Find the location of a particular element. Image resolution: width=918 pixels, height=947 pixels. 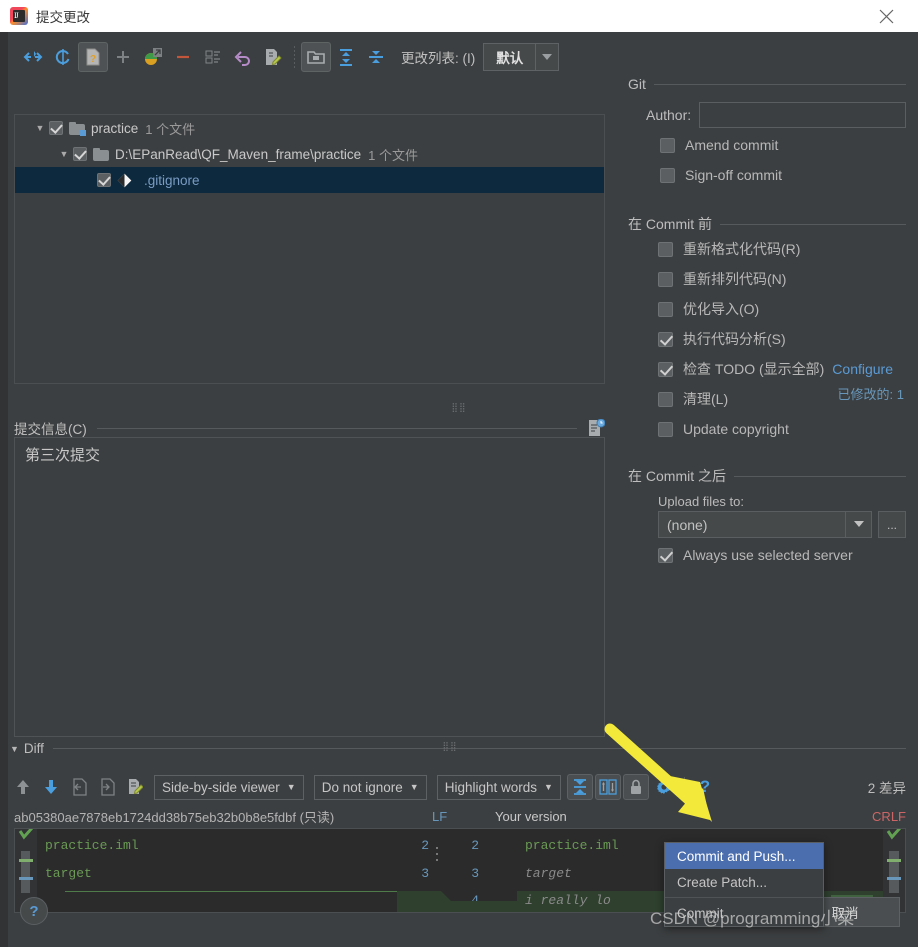

show-diff-icon is located at coordinates (273, 57).